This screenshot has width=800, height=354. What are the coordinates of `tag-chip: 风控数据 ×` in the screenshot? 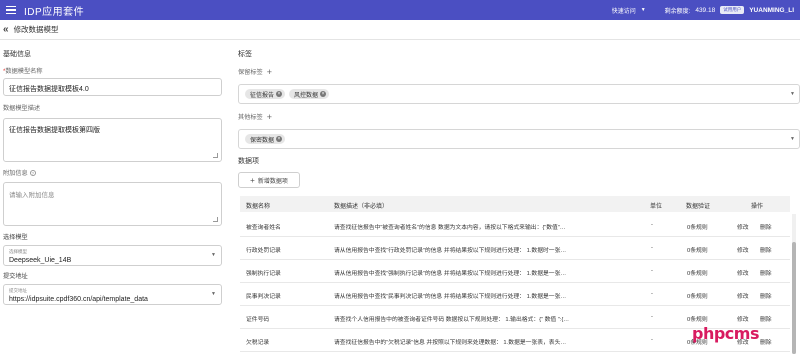 It's located at (309, 94).